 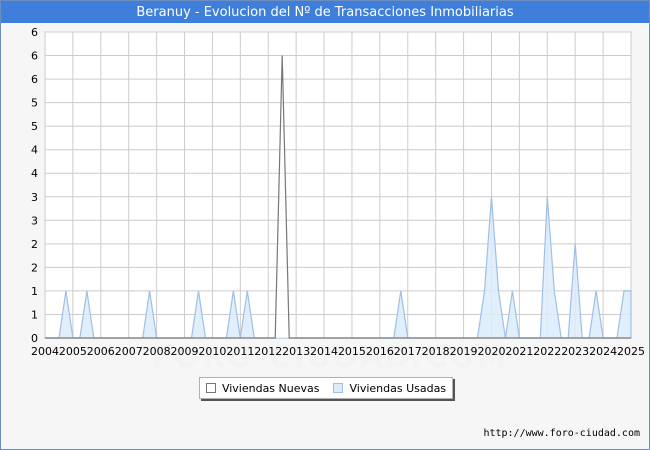 I want to click on legend-label-usadas: Viviendas Usadas, so click(x=398, y=388).